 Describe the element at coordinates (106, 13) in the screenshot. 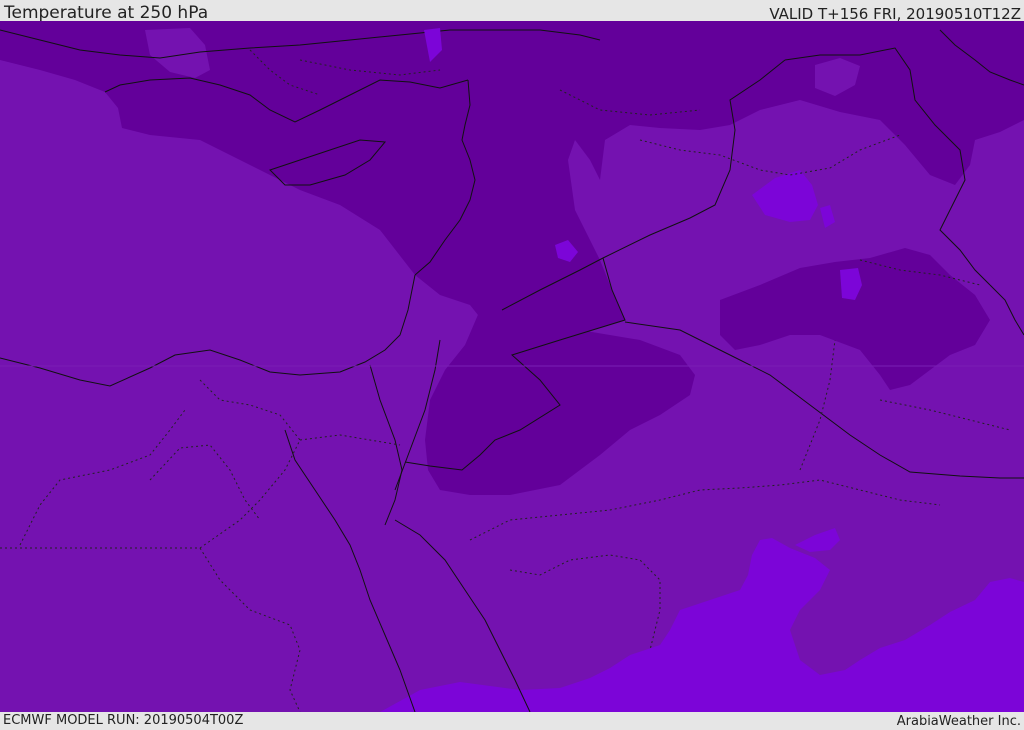

I see `map-title: Temperature at 250 hPa` at that location.